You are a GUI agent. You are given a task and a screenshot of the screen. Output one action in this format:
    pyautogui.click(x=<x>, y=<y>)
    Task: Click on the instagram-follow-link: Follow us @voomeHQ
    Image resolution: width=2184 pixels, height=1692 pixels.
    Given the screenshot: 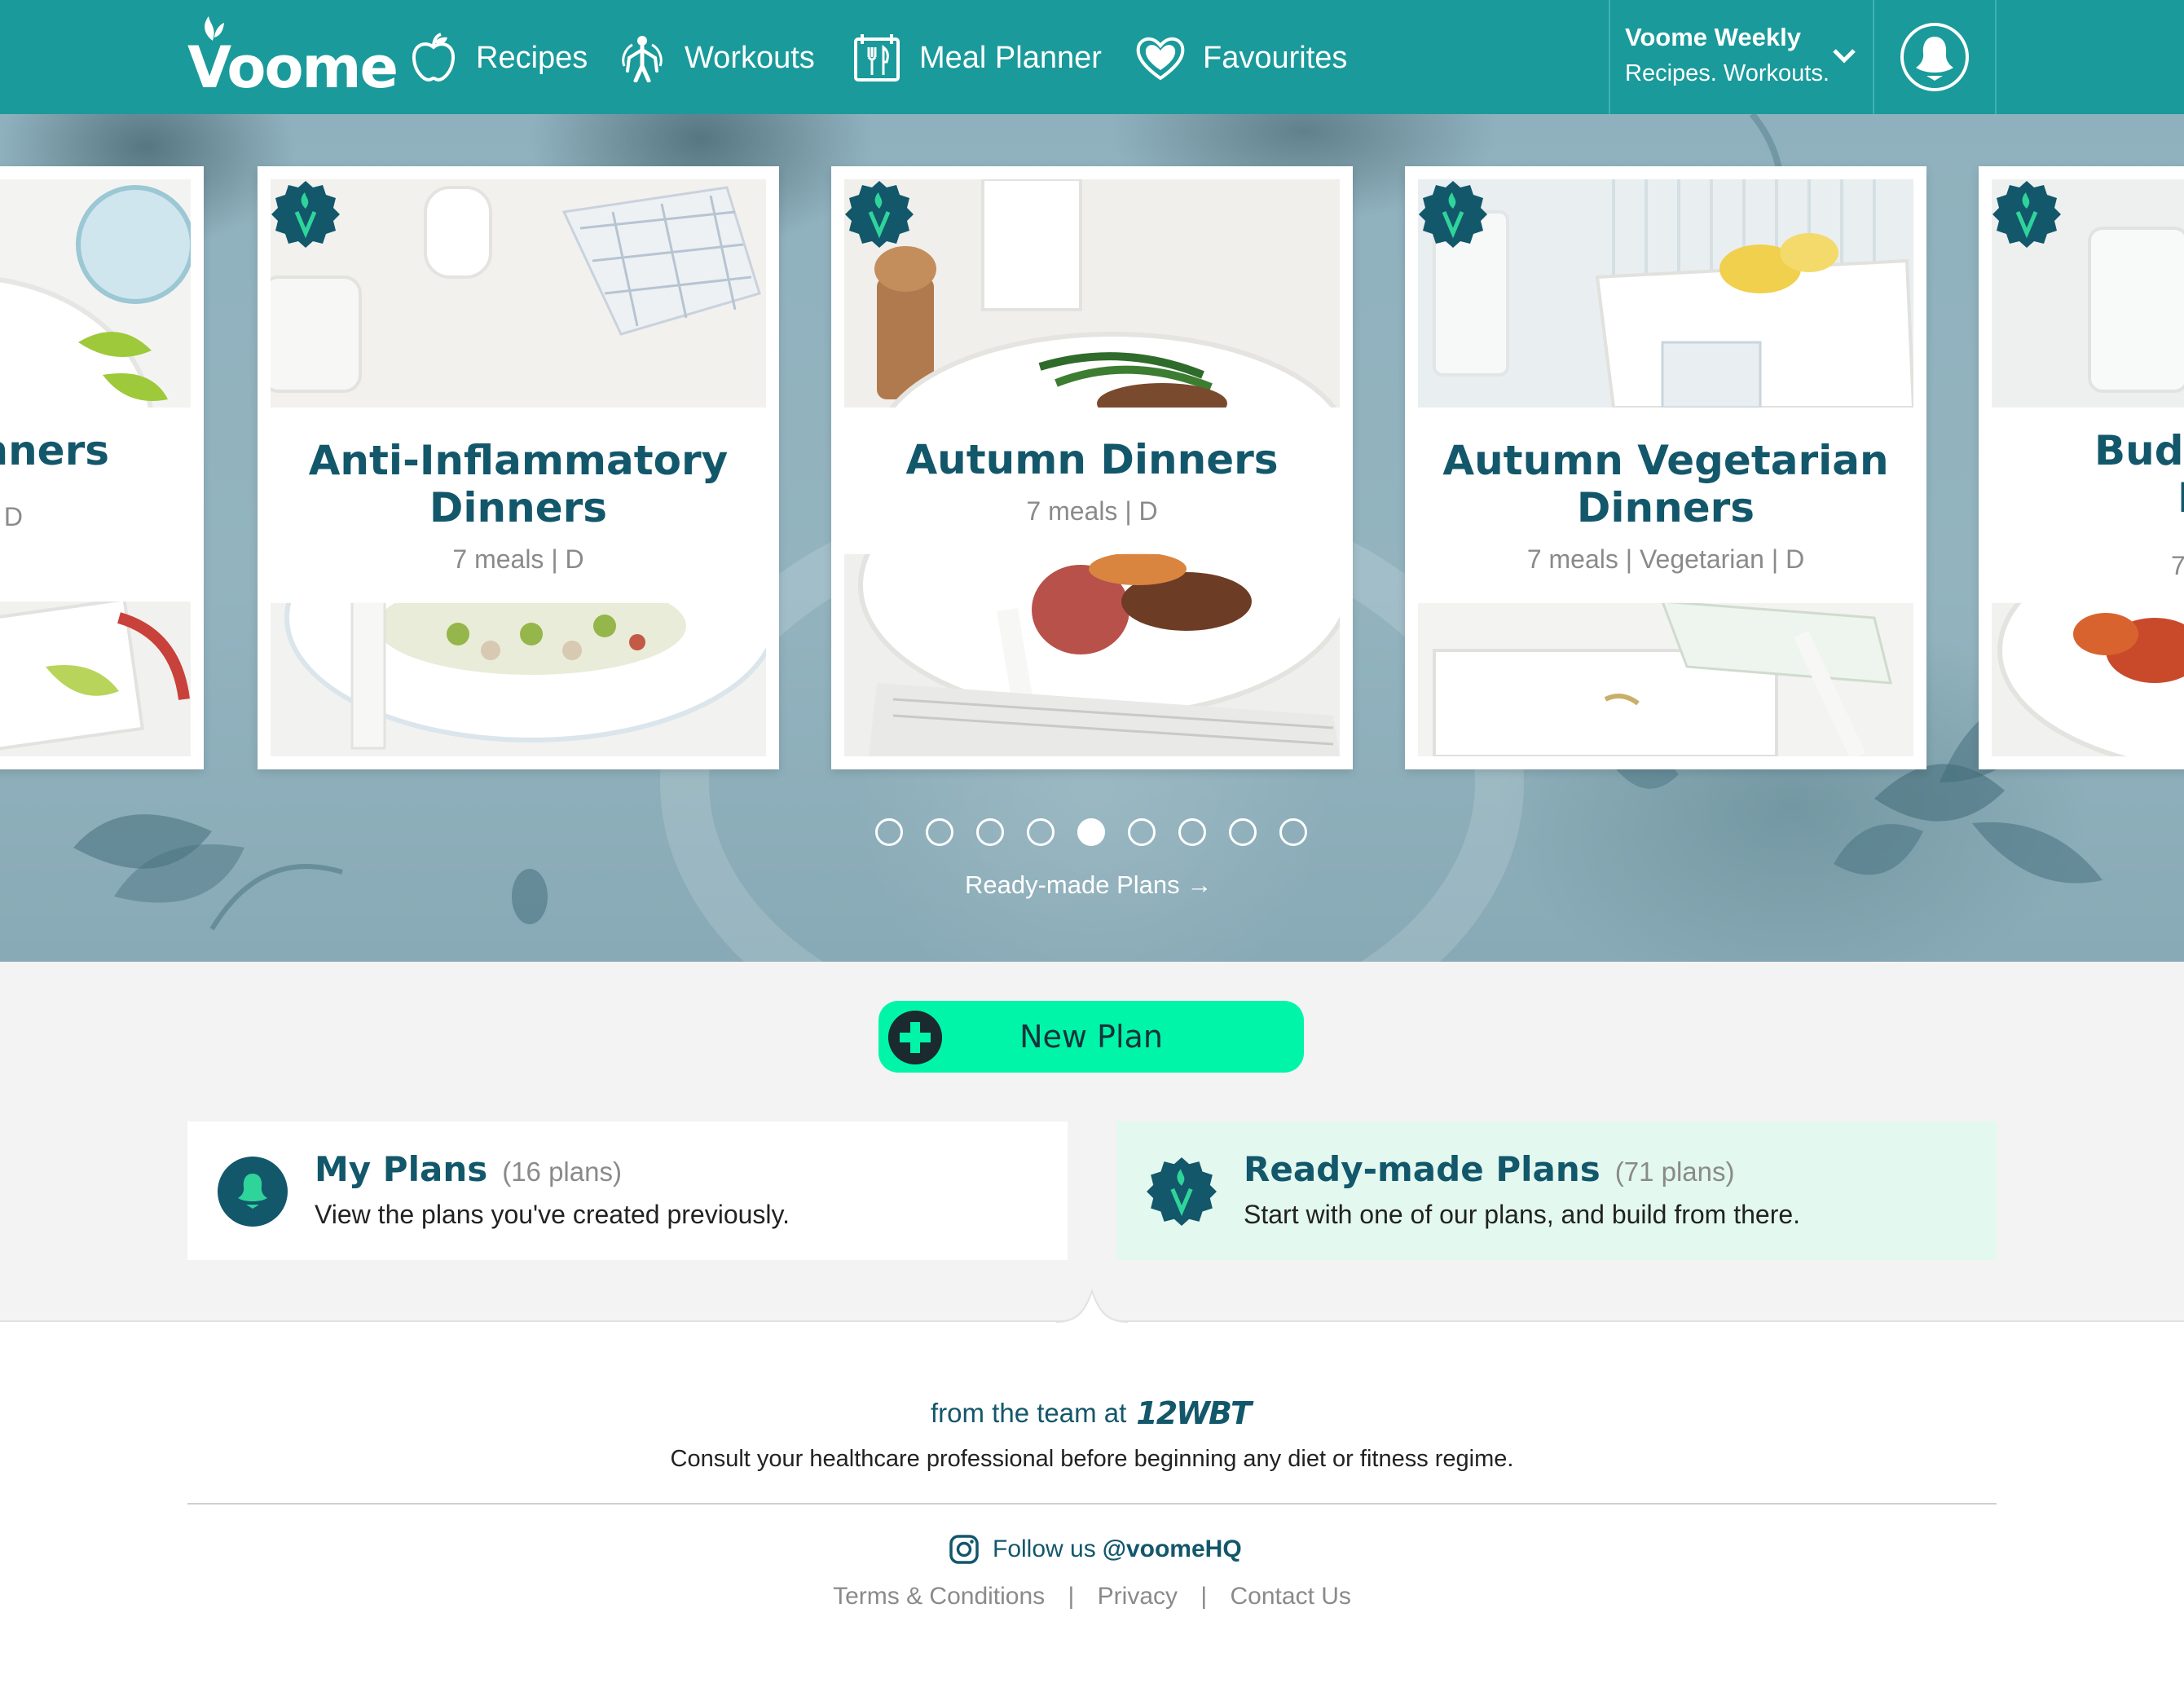 What is the action you would take?
    pyautogui.click(x=1095, y=1550)
    